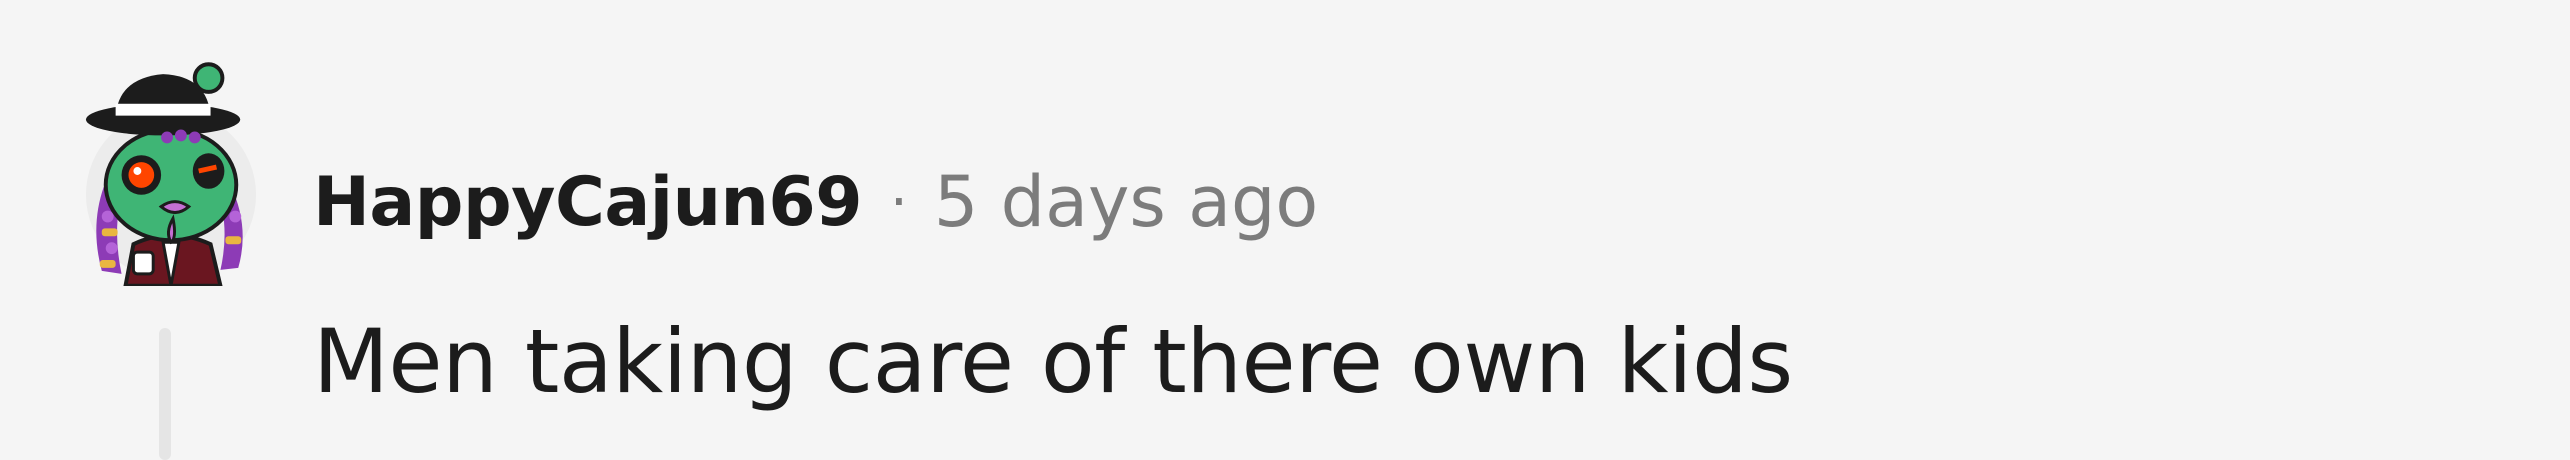 This screenshot has width=2570, height=460. What do you see at coordinates (1126, 202) in the screenshot?
I see `comment-timestamp: 5 days ago` at bounding box center [1126, 202].